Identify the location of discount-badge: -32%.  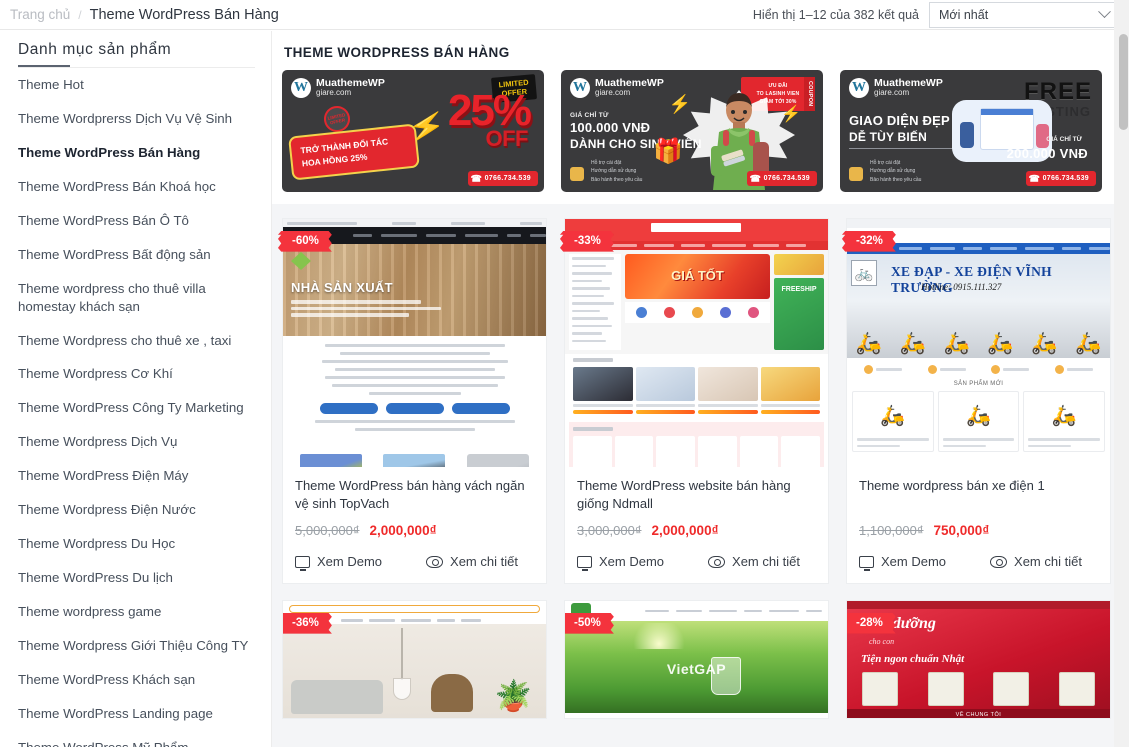
(869, 241).